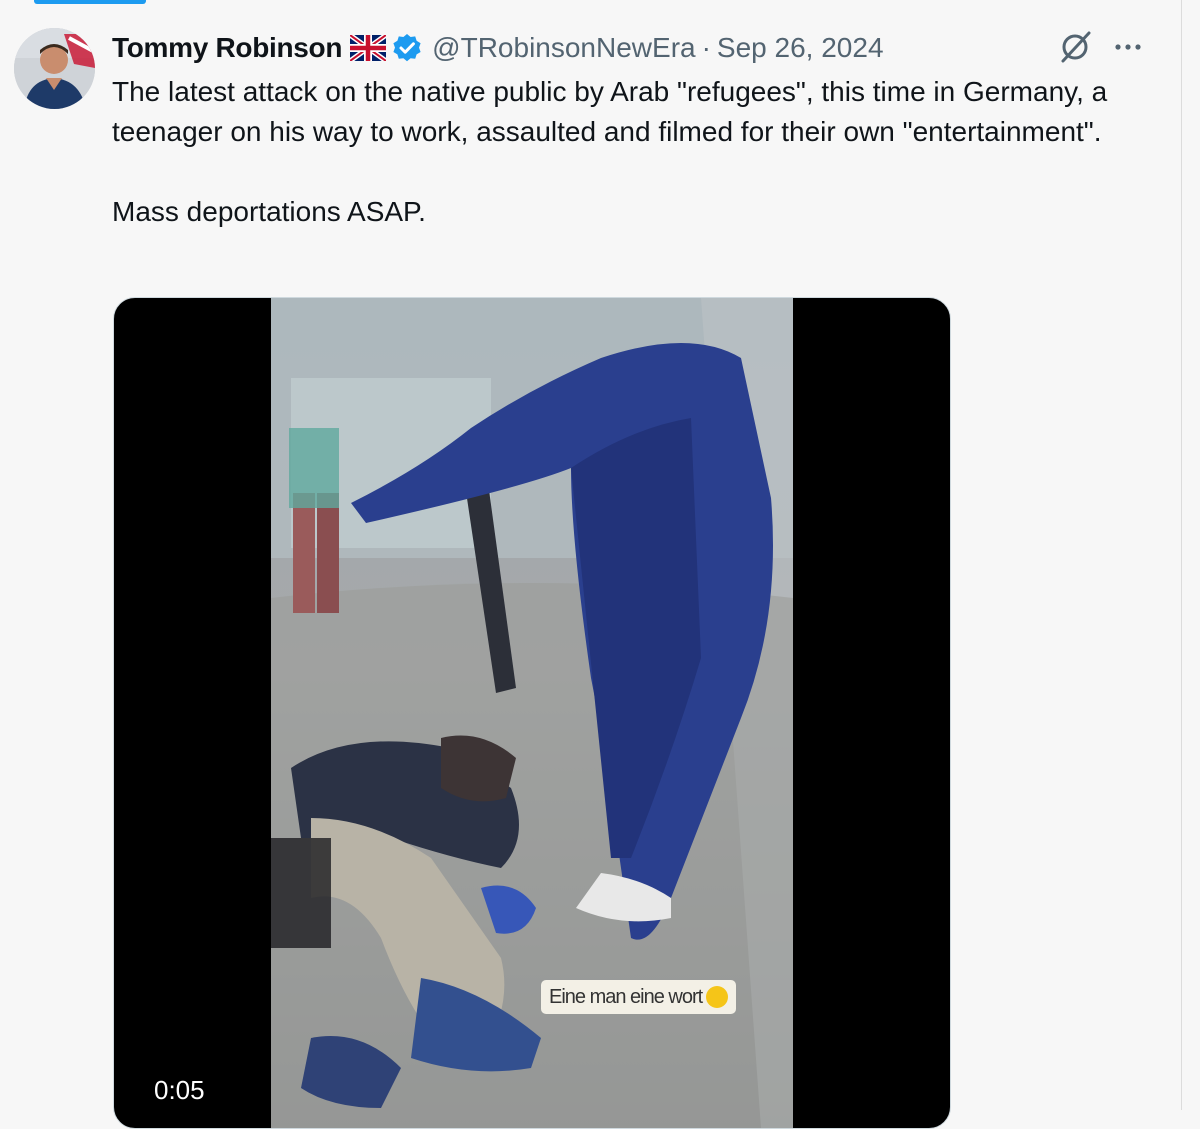  What do you see at coordinates (1075, 47) in the screenshot?
I see `grok-icon` at bounding box center [1075, 47].